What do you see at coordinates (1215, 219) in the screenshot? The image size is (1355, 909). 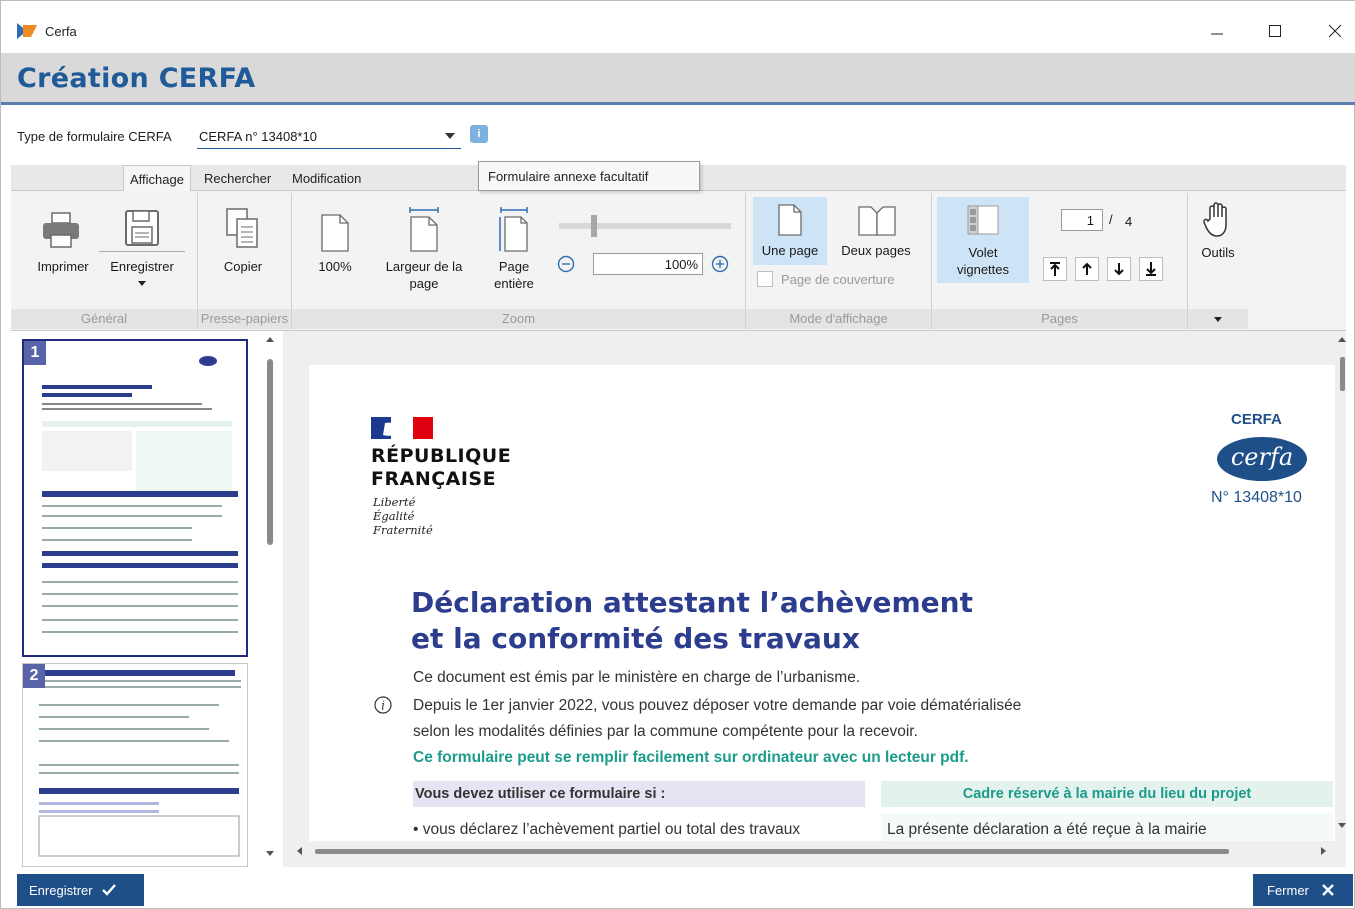 I see `hand-icon` at bounding box center [1215, 219].